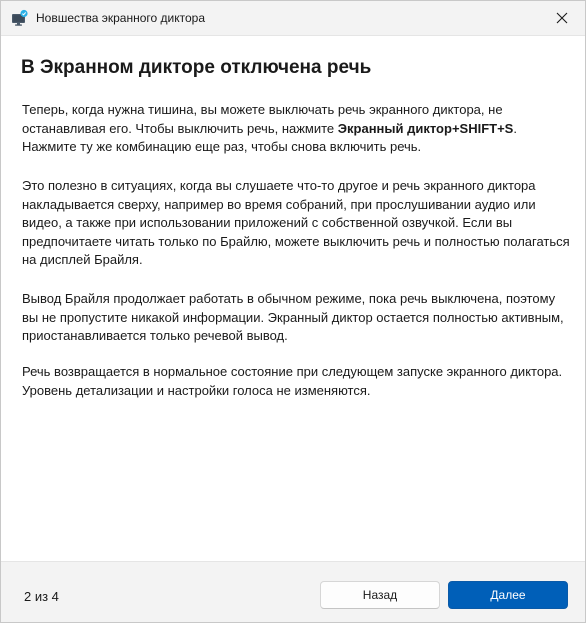  What do you see at coordinates (293, 18) in the screenshot?
I see `title-bar: Новшества экранного диктора` at bounding box center [293, 18].